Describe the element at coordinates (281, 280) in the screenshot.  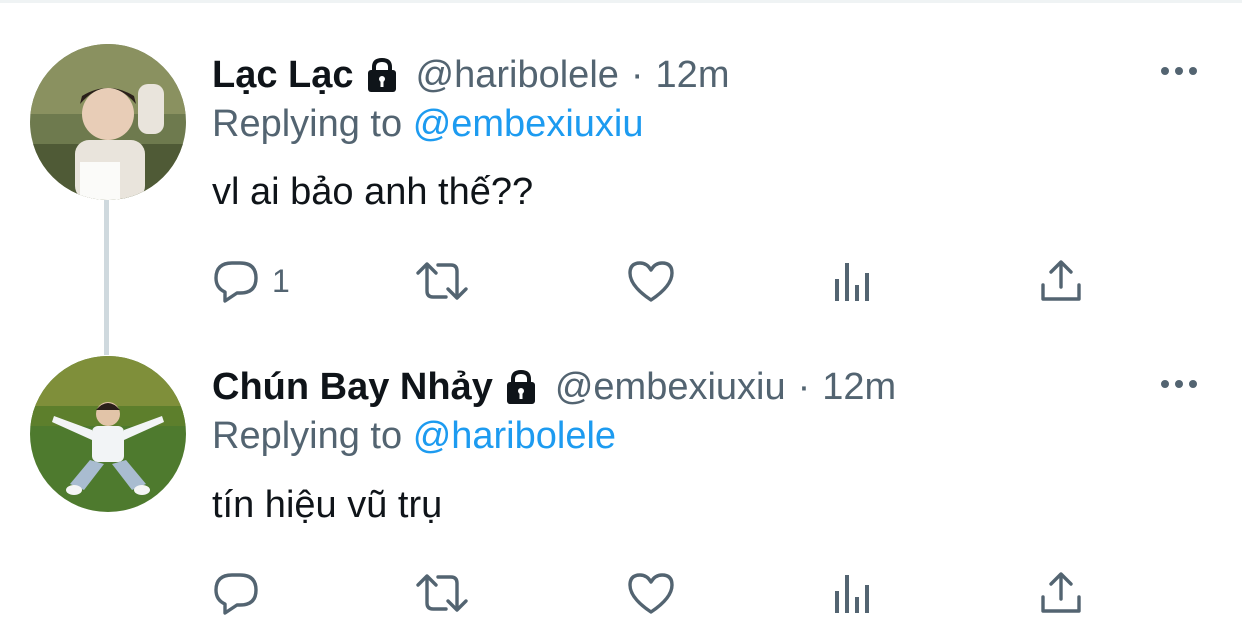
I see `reply-count: 1` at that location.